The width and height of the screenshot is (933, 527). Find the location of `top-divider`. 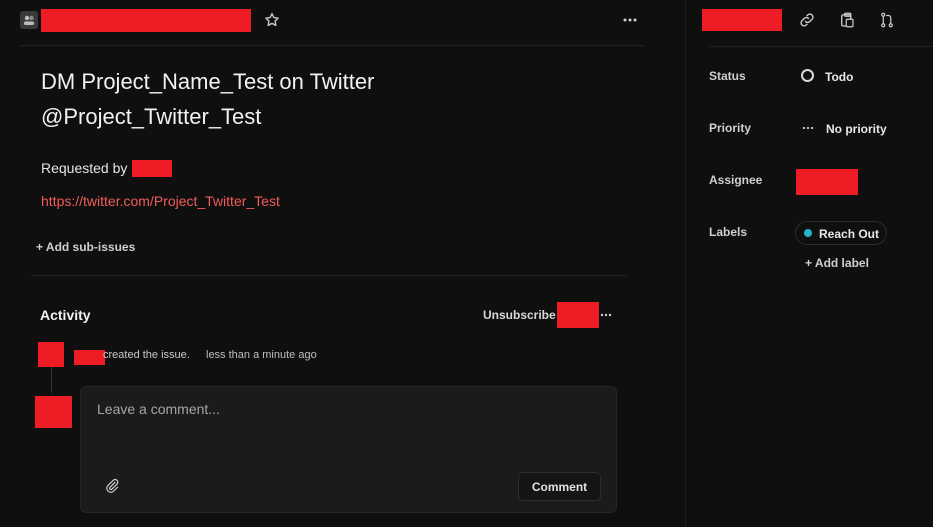

top-divider is located at coordinates (332, 45).